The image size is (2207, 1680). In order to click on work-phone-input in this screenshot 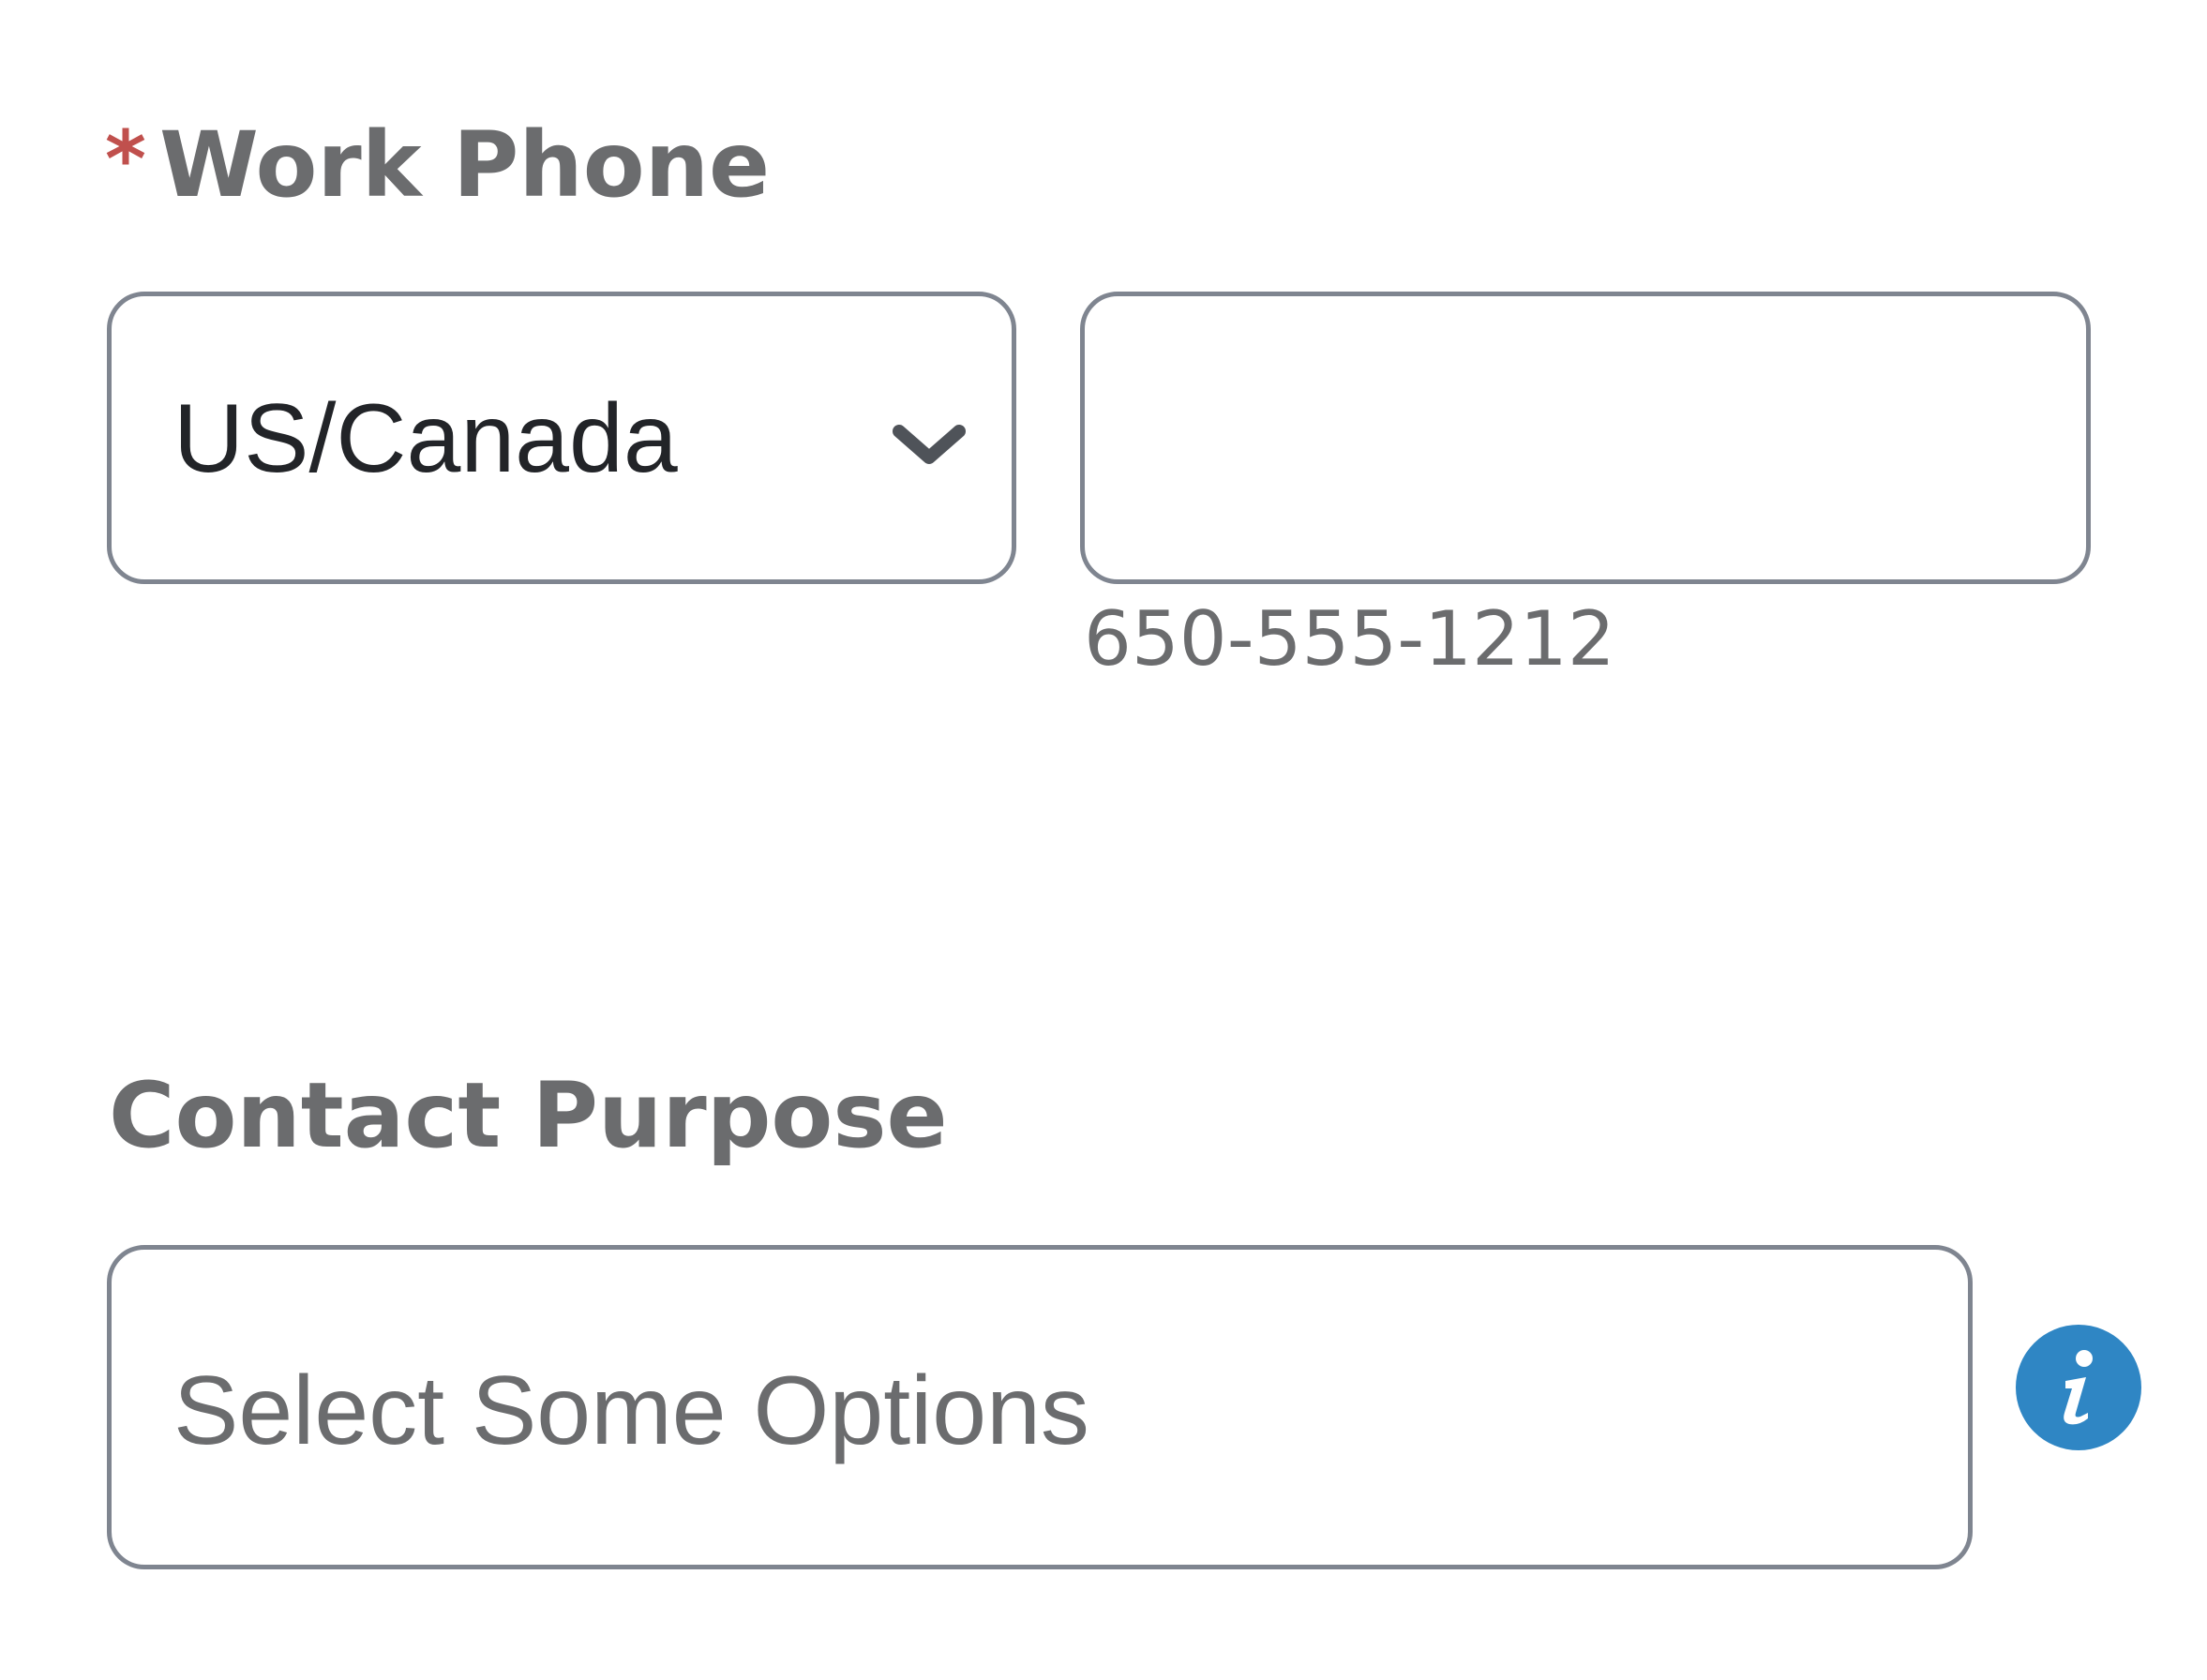, I will do `click(1585, 438)`.